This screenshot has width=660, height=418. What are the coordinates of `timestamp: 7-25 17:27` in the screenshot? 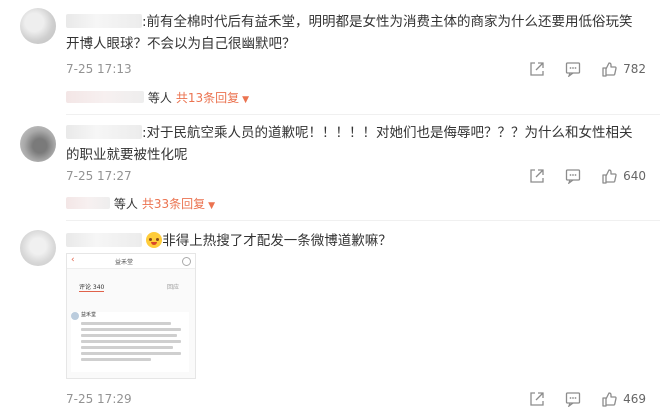 It's located at (99, 176).